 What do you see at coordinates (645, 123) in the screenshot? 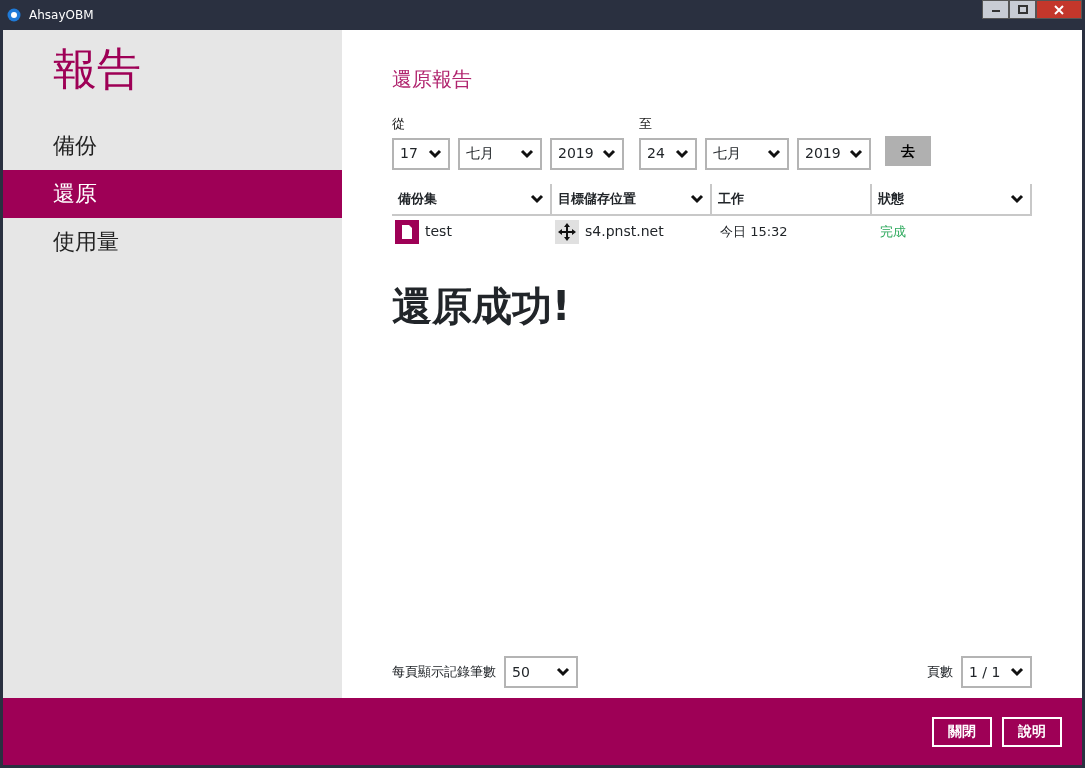
I see `date-label: 至` at bounding box center [645, 123].